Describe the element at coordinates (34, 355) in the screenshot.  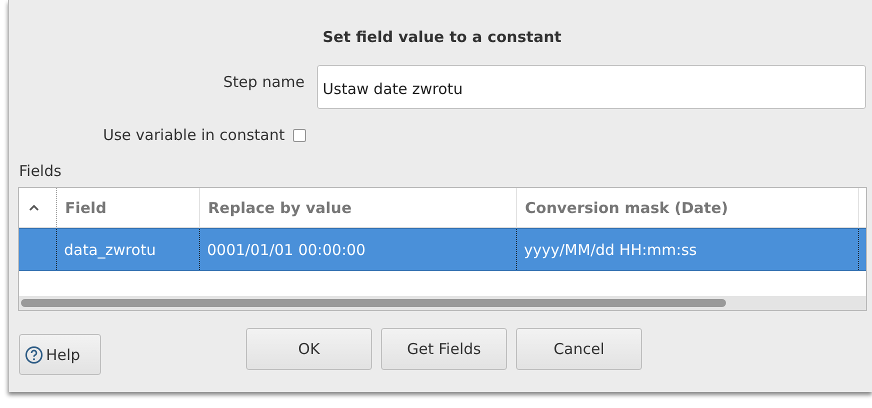
I see `help-icon` at that location.